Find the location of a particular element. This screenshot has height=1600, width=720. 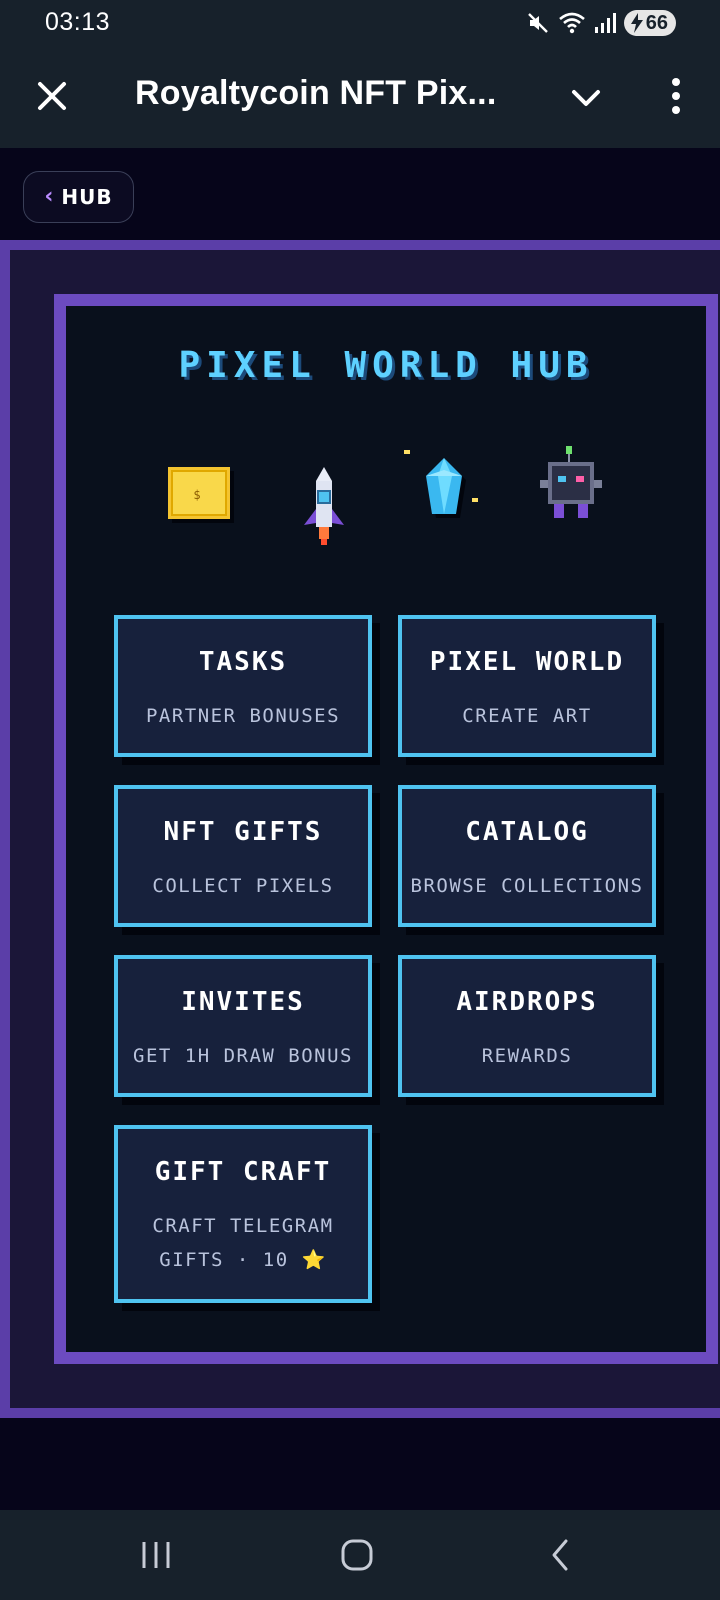

battery-level: 66 is located at coordinates (656, 22).